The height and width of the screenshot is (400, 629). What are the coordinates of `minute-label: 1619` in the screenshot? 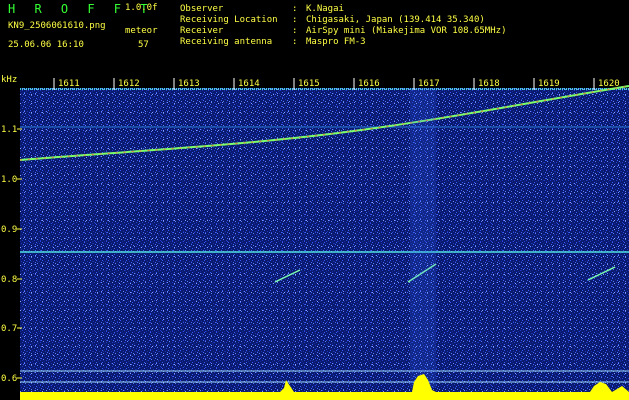 It's located at (549, 84).